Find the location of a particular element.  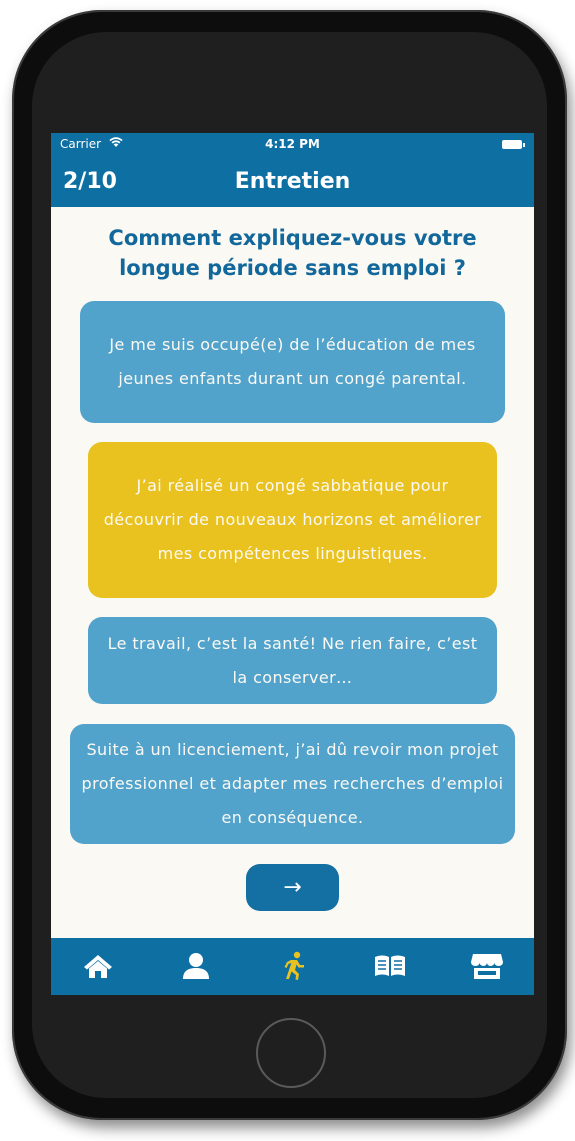

store-icon is located at coordinates (487, 966).